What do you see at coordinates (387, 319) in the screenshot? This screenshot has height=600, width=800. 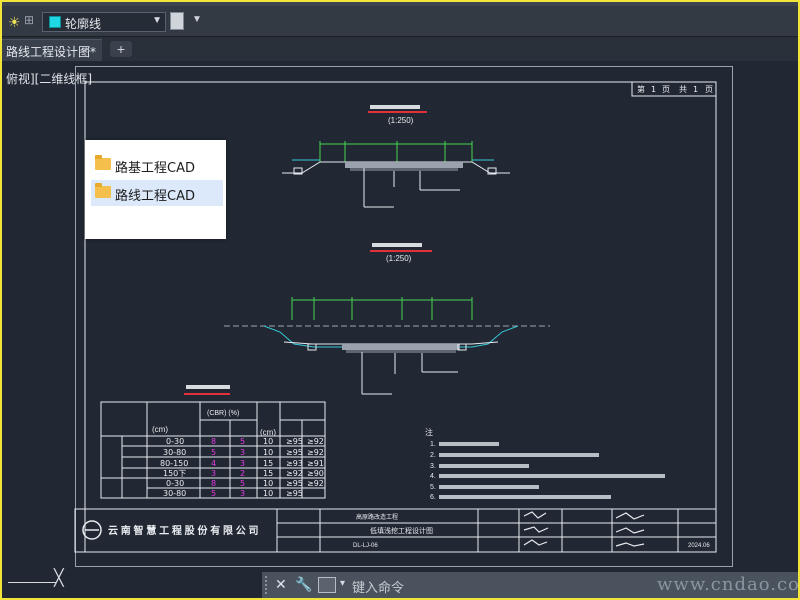 I see `cross-section-2: (1:250)` at bounding box center [387, 319].